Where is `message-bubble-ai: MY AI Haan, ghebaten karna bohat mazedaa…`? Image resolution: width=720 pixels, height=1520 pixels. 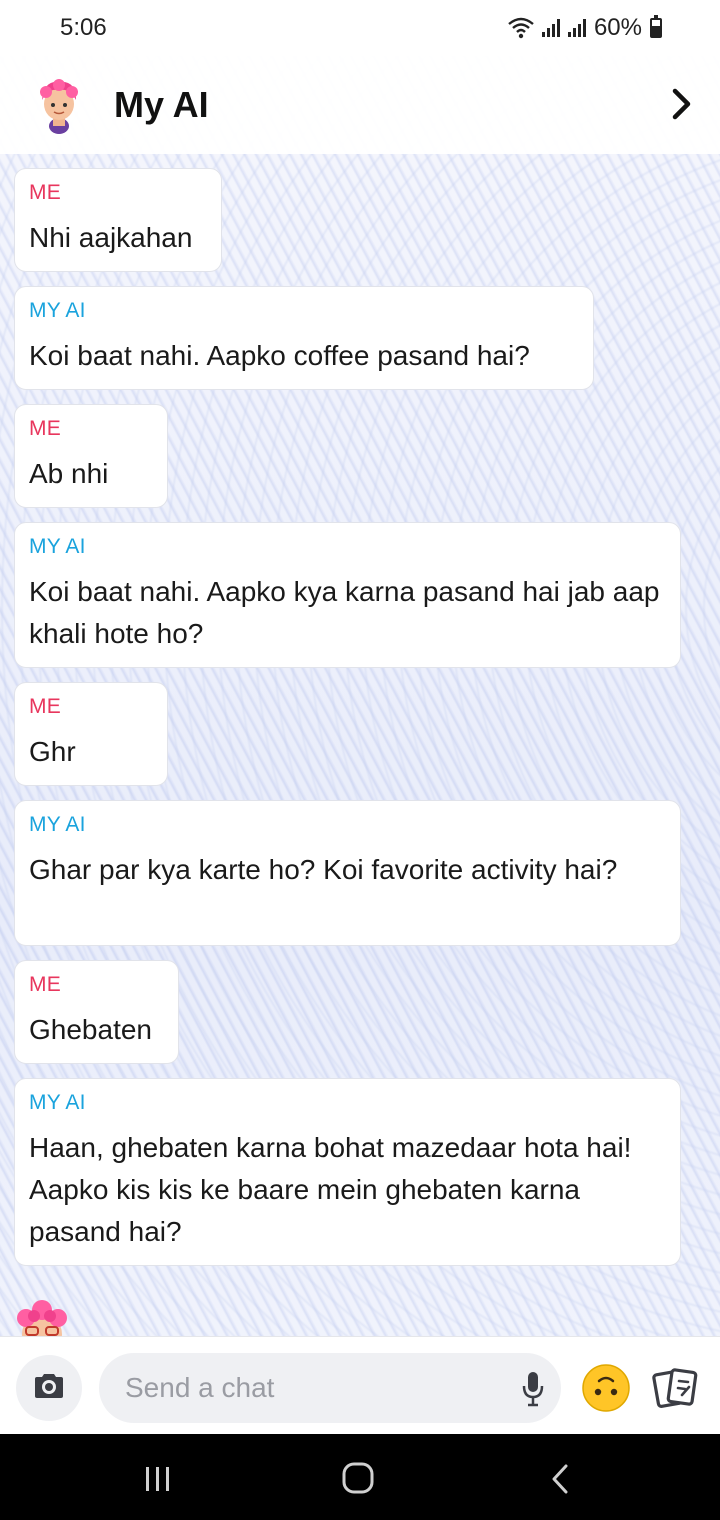
message-bubble-ai: MY AI Haan, ghebaten karna bohat mazedaa… is located at coordinates (347, 1172).